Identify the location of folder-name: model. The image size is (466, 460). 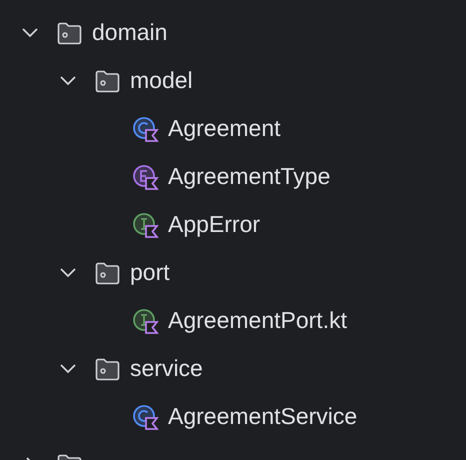
(161, 81).